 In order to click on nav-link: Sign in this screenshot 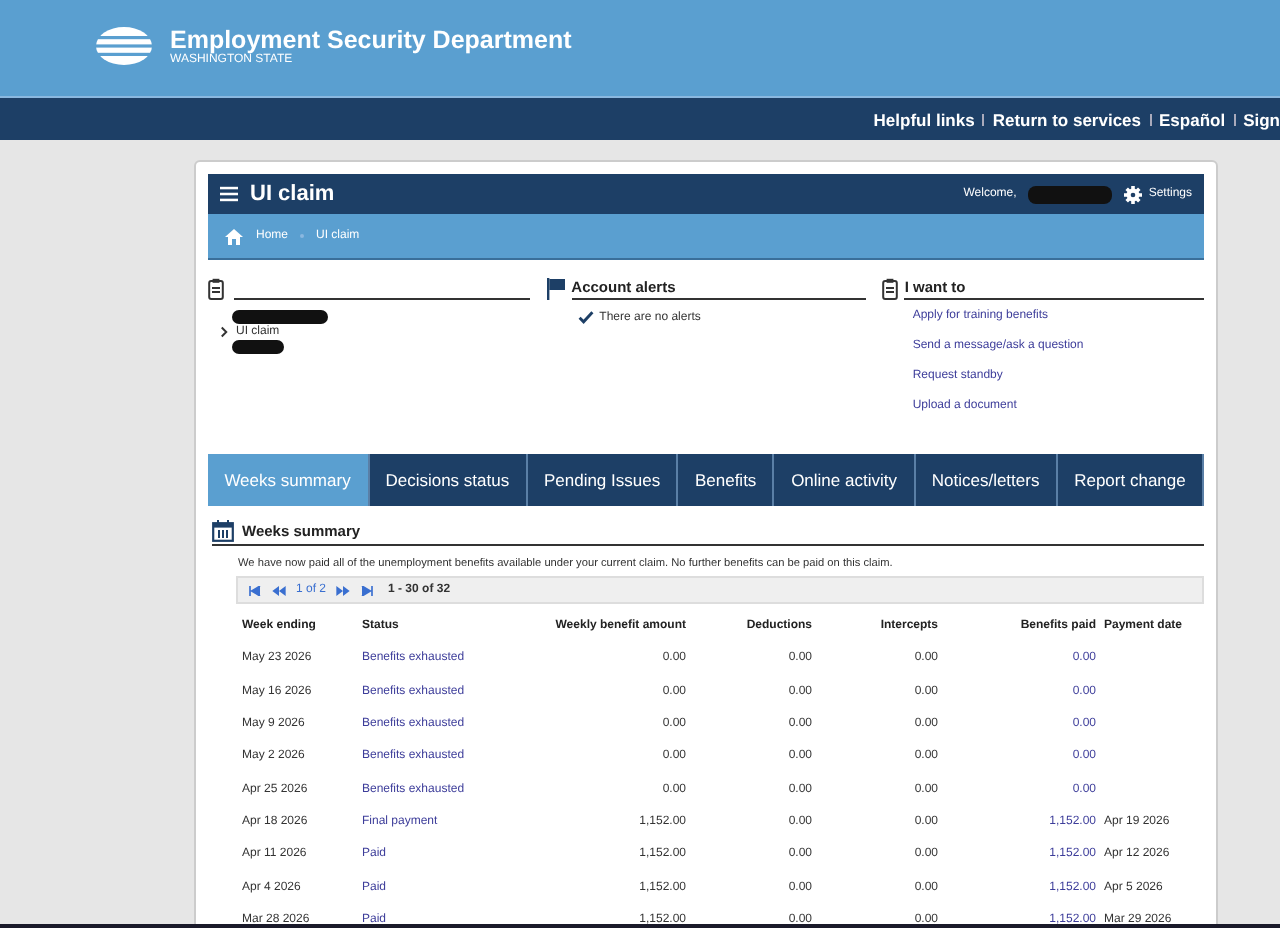, I will do `click(1261, 119)`.